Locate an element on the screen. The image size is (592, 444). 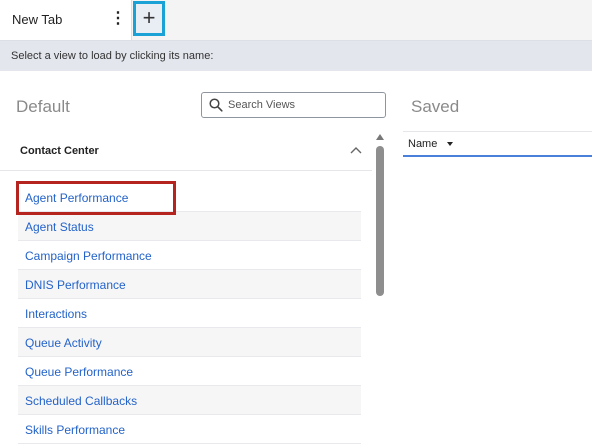
list-item: Queue Activity is located at coordinates (189, 342).